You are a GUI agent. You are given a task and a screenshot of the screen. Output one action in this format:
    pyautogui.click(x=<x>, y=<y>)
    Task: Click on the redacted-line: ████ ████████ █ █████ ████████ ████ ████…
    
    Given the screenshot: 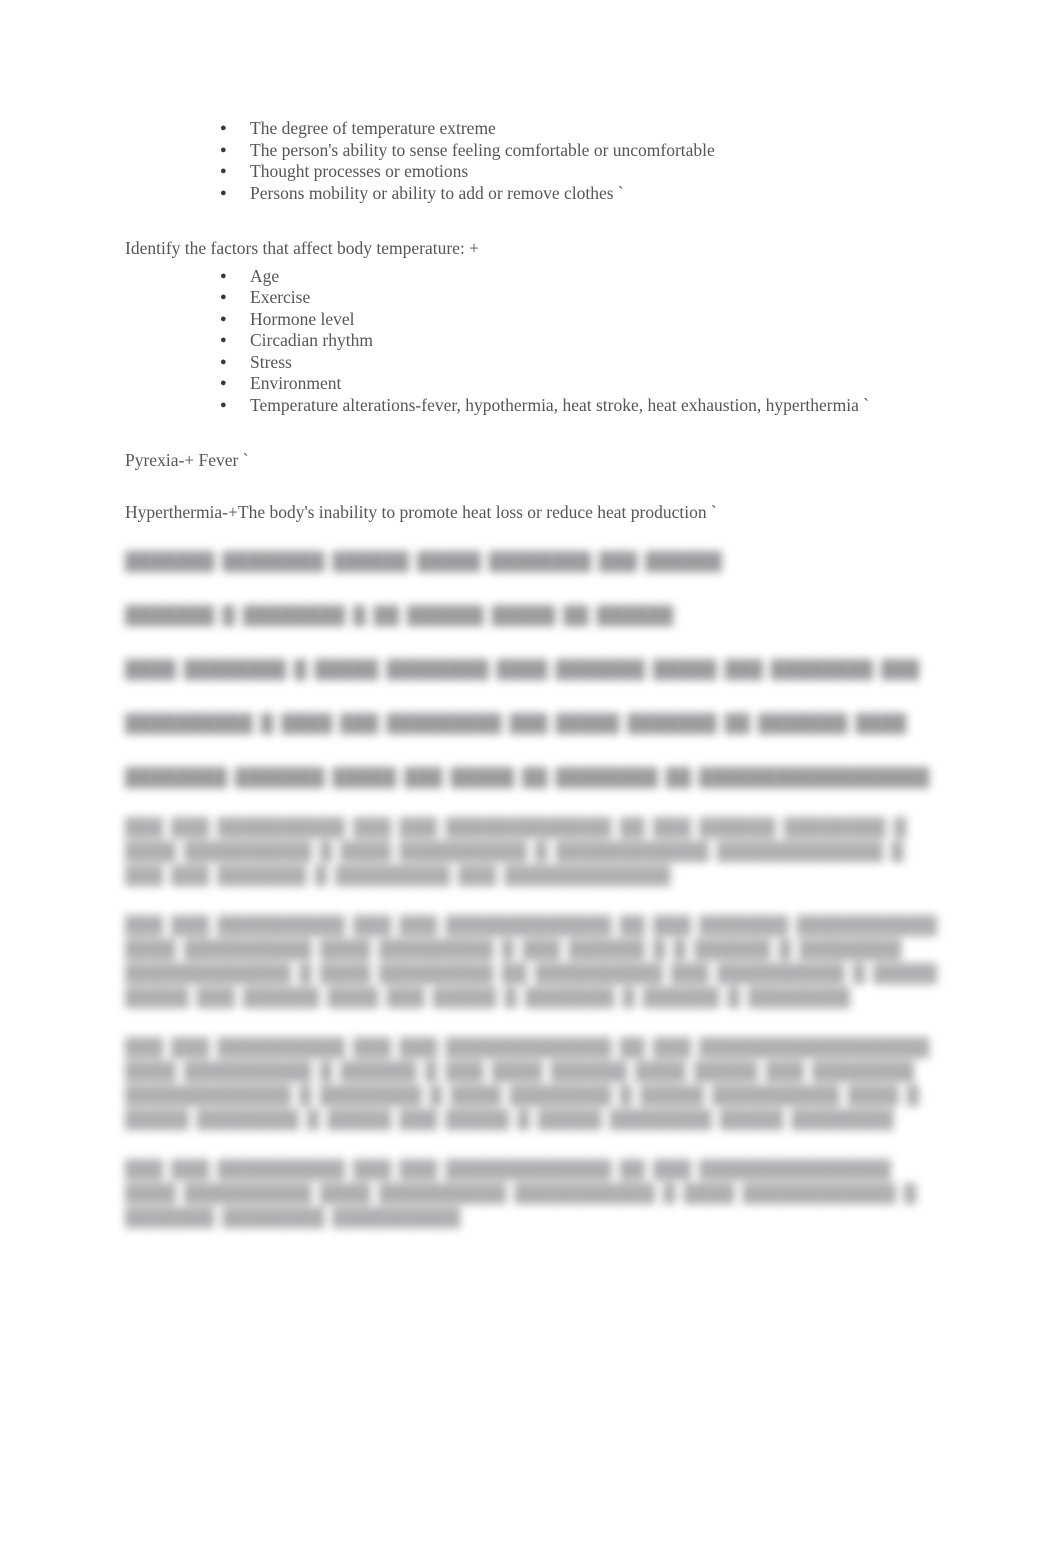 What is the action you would take?
    pyautogui.click(x=522, y=669)
    